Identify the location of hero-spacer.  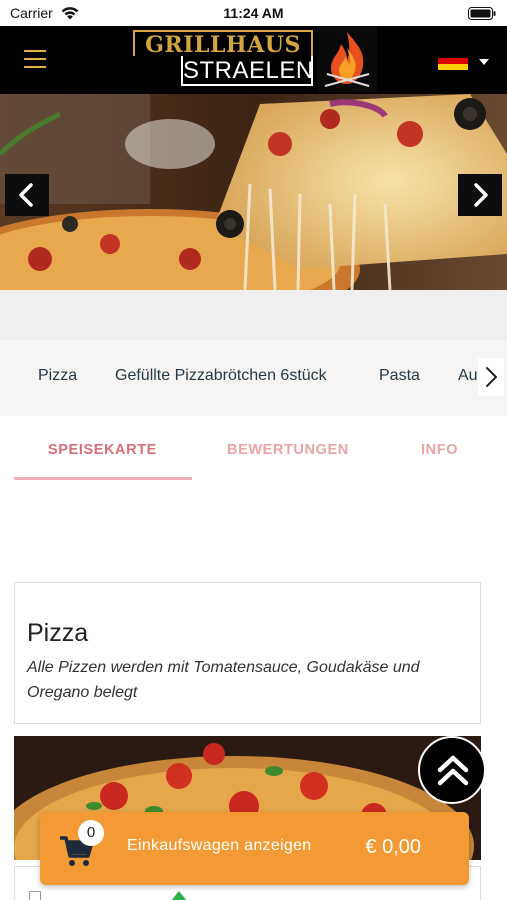
(253, 315).